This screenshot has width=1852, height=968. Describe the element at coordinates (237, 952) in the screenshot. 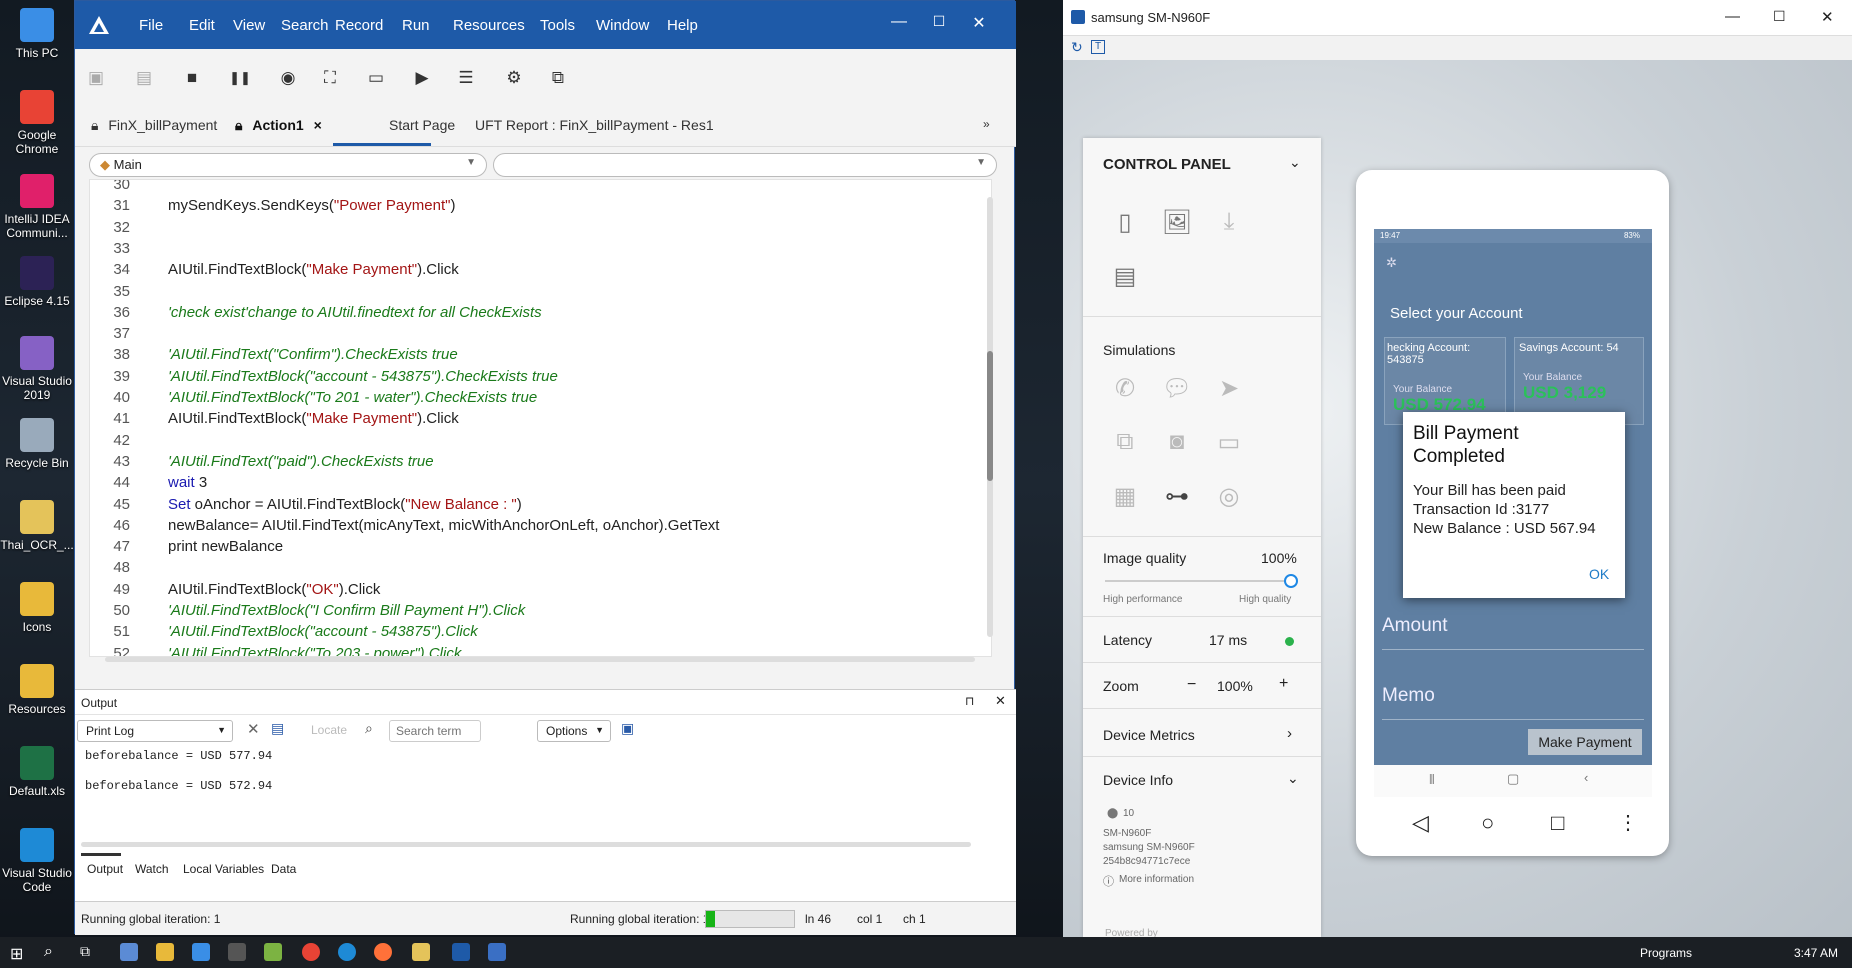

I see `terminal-icon` at that location.